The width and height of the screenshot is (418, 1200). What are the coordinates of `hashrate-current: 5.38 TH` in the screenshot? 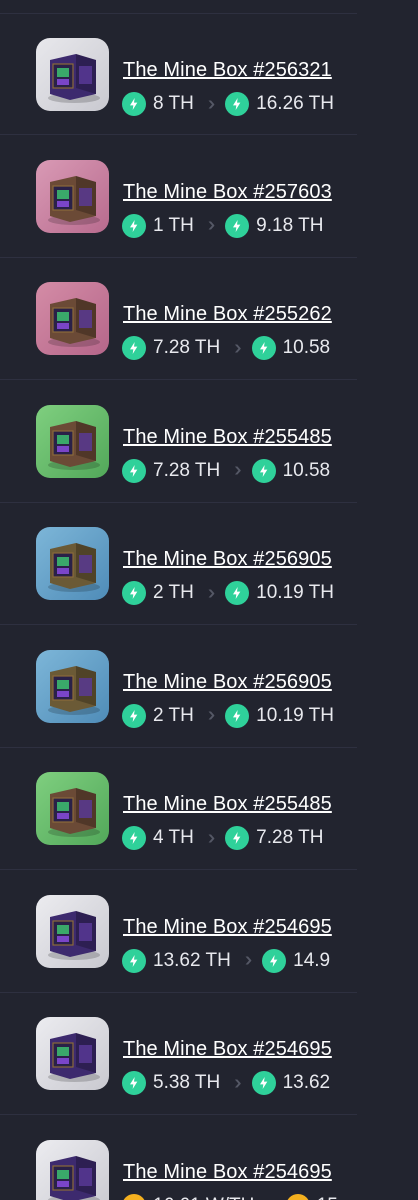 It's located at (187, 1082).